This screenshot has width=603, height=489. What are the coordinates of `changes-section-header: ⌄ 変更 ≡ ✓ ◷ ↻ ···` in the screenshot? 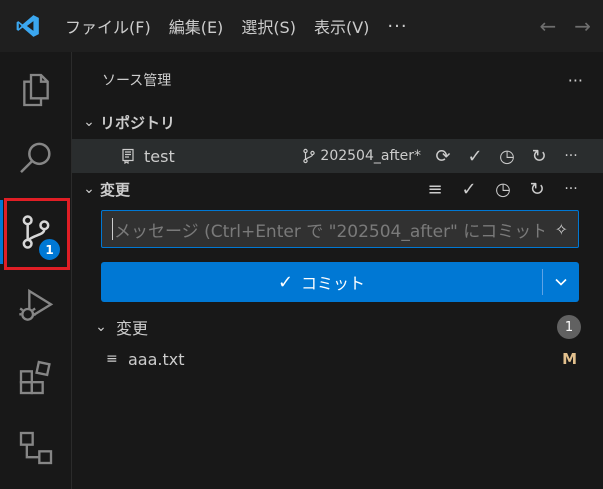 It's located at (337, 189).